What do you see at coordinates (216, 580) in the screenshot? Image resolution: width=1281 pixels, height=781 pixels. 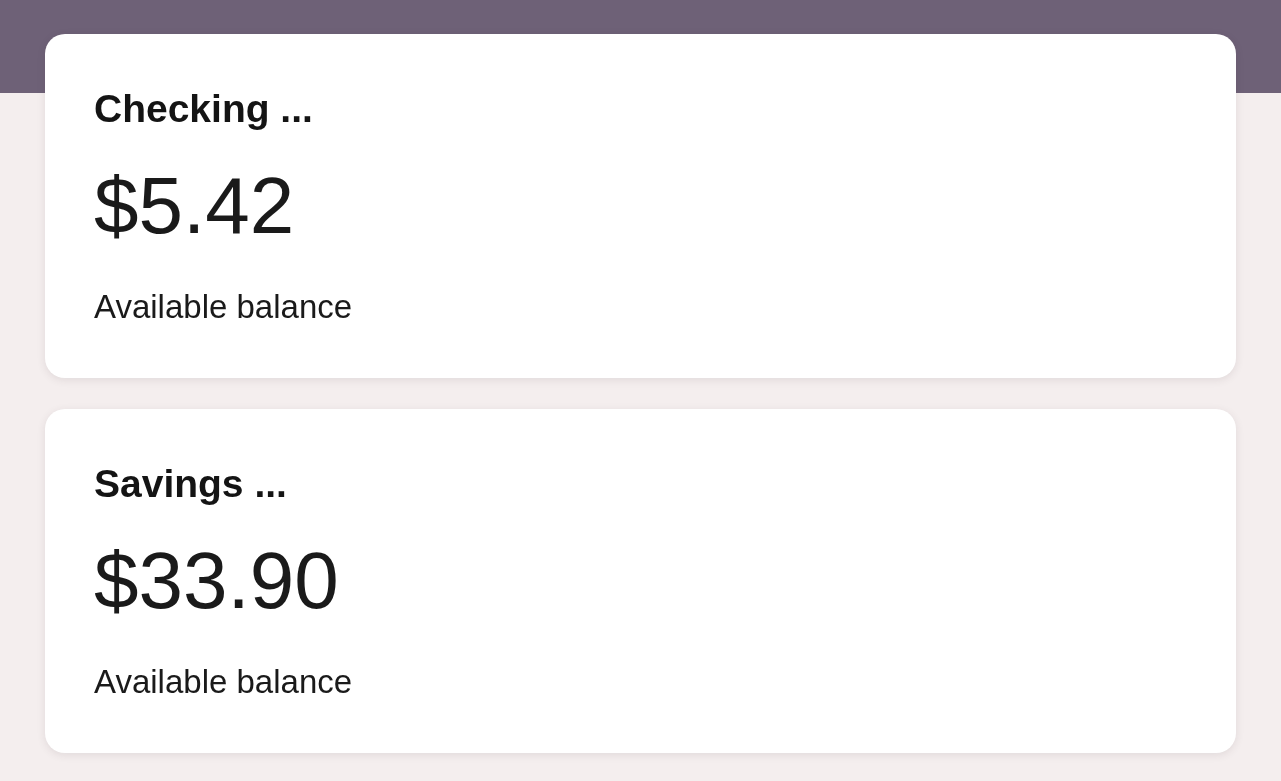 I see `account-balance: $33.90` at bounding box center [216, 580].